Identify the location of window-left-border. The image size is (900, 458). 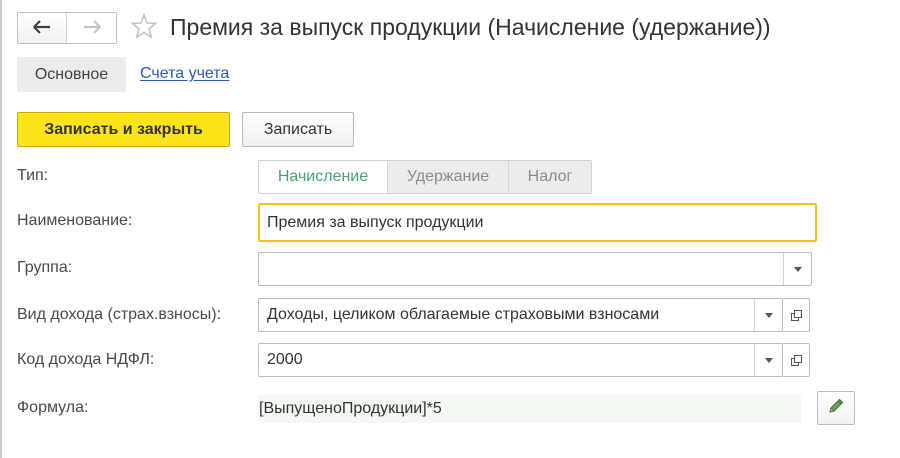
(1, 229).